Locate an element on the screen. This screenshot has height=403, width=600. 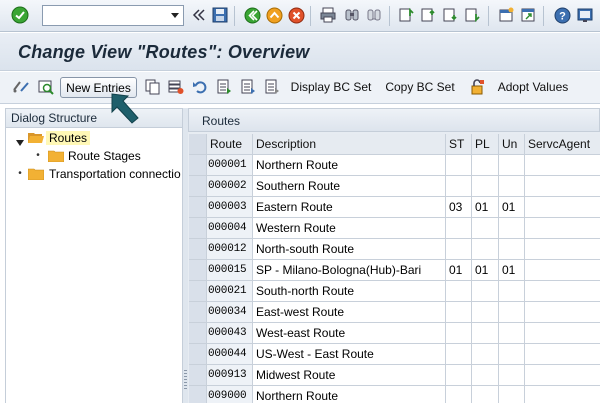
save-icon is located at coordinates (220, 15).